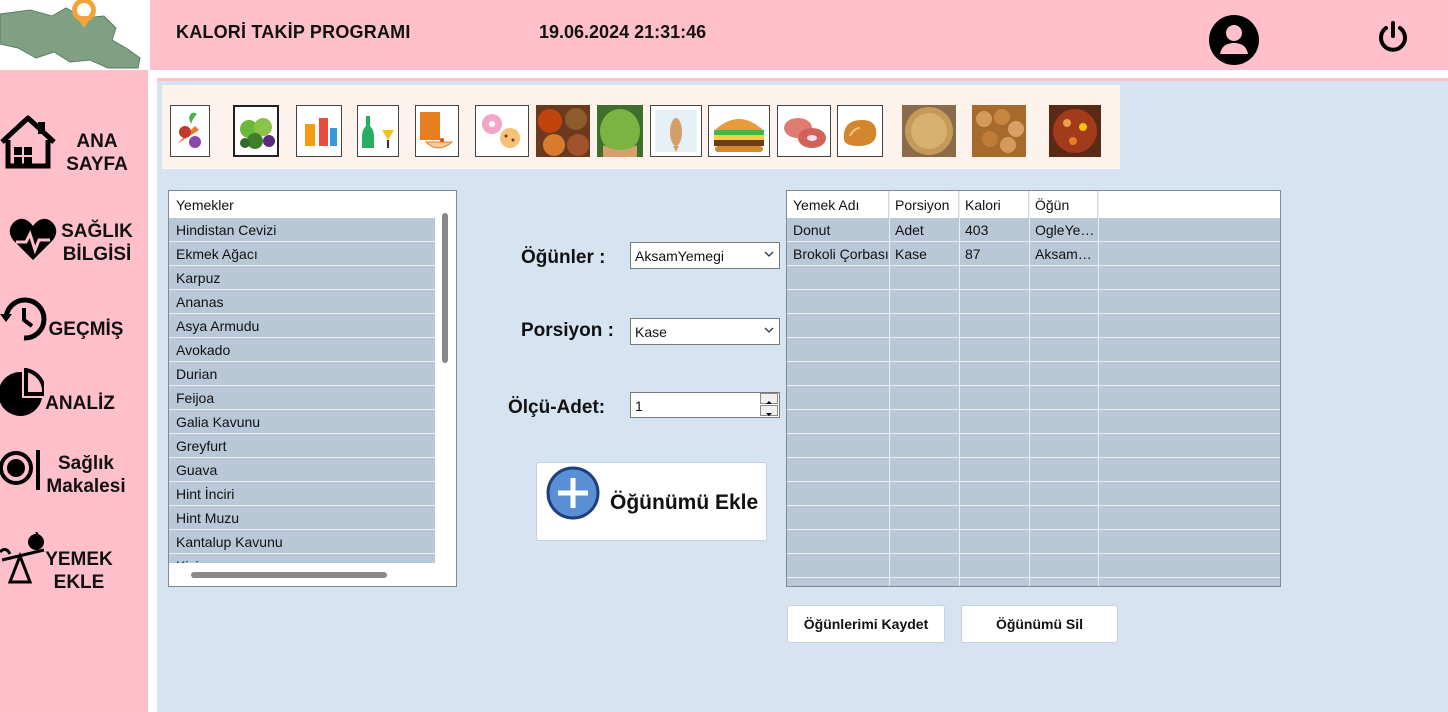 This screenshot has height=712, width=1448. What do you see at coordinates (302, 494) in the screenshot?
I see `list-item: Hint İnciri` at bounding box center [302, 494].